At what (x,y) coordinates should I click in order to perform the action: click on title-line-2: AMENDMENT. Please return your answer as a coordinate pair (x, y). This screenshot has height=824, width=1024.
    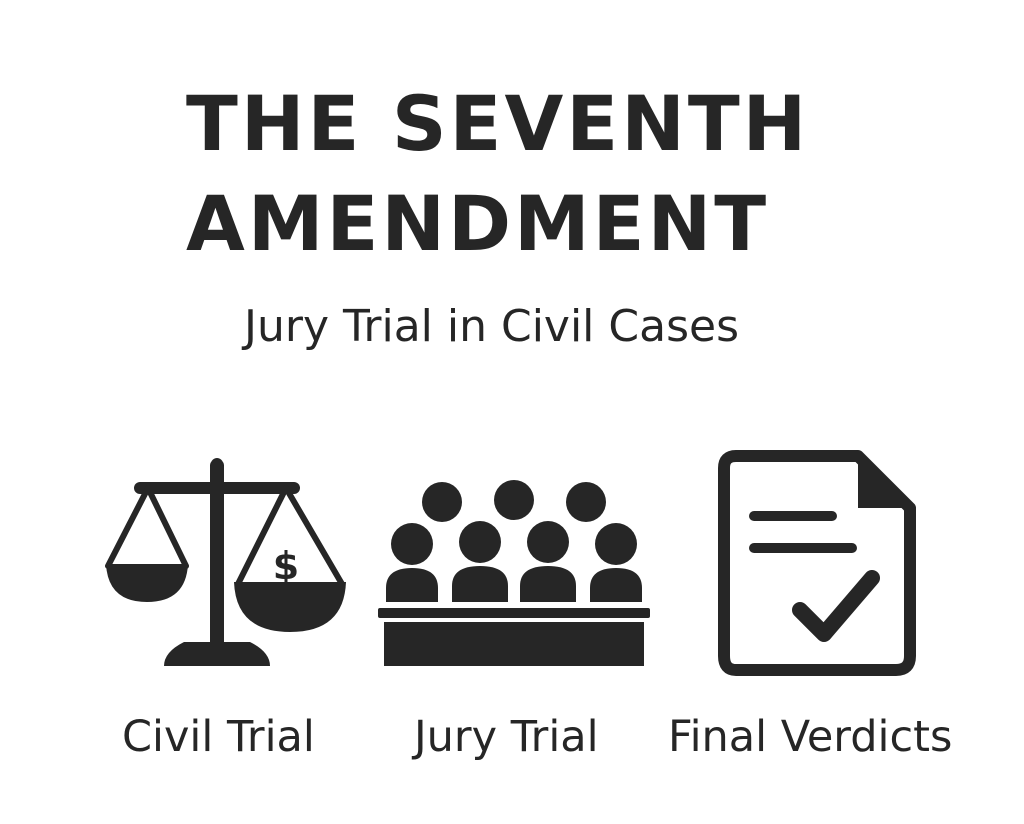
    Looking at the image, I should click on (478, 223).